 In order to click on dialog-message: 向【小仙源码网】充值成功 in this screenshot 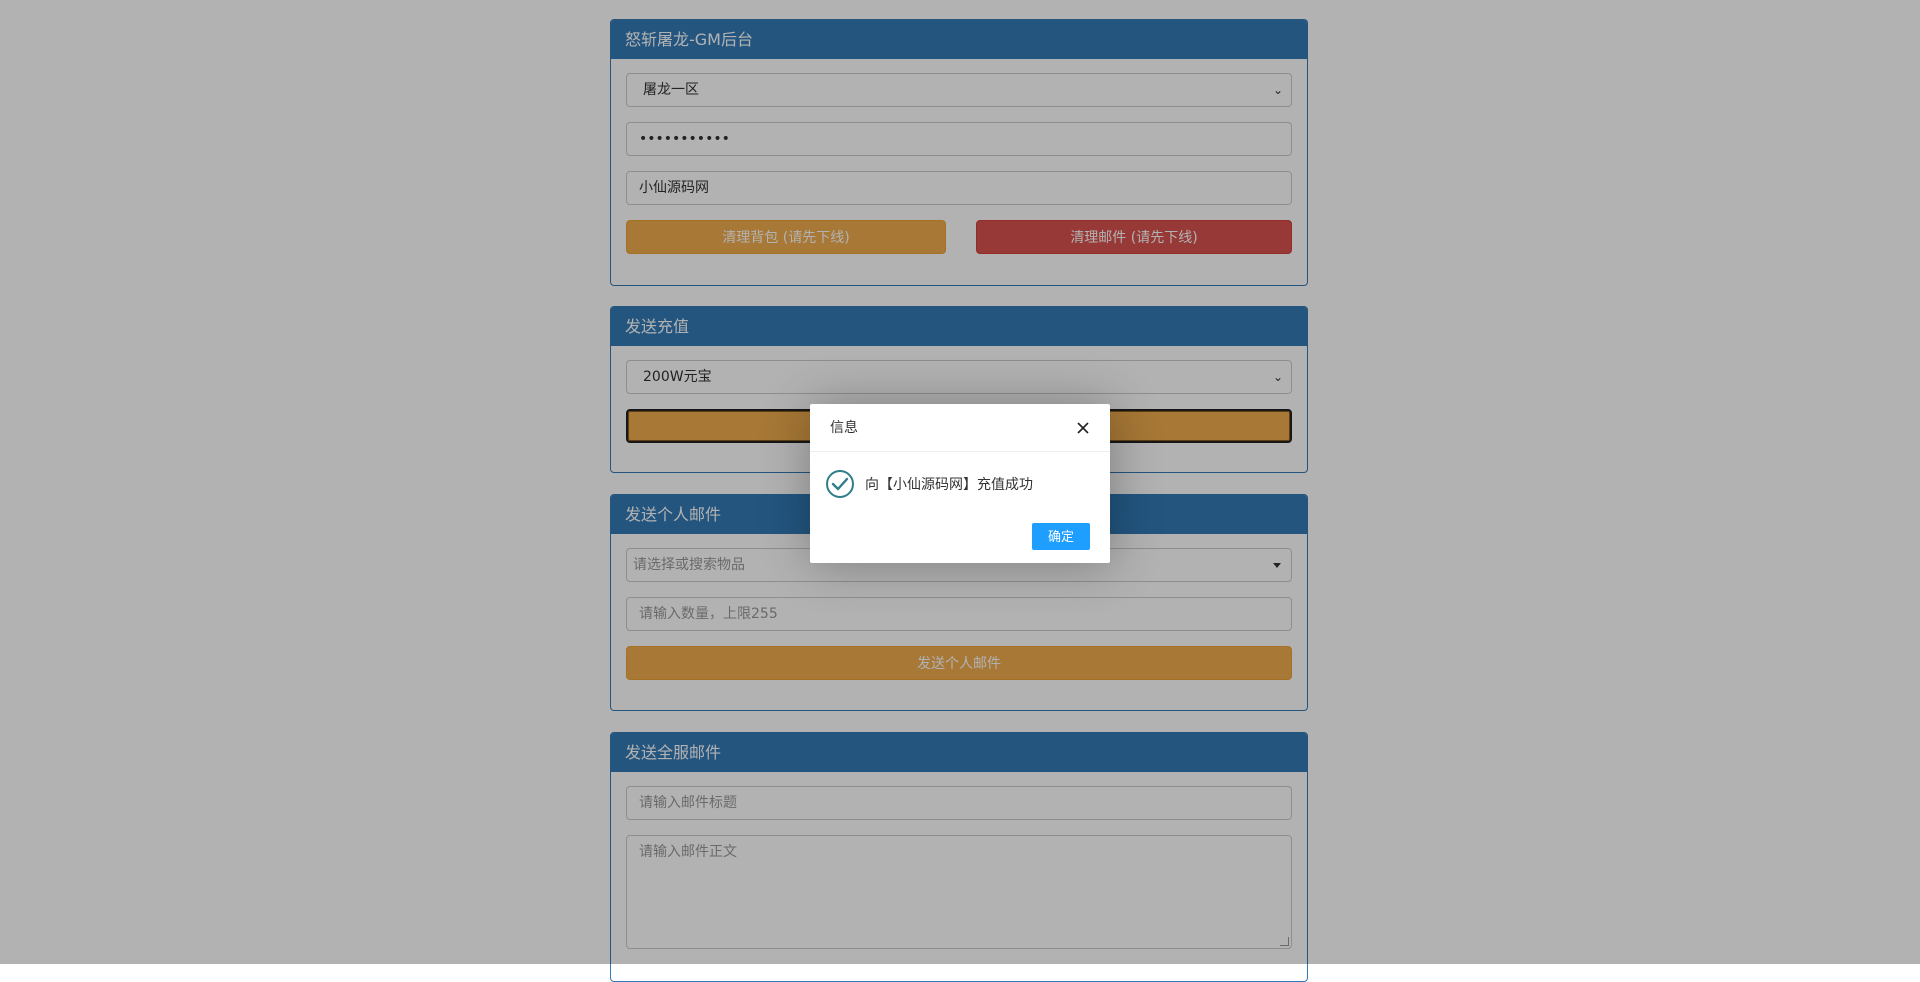, I will do `click(949, 485)`.